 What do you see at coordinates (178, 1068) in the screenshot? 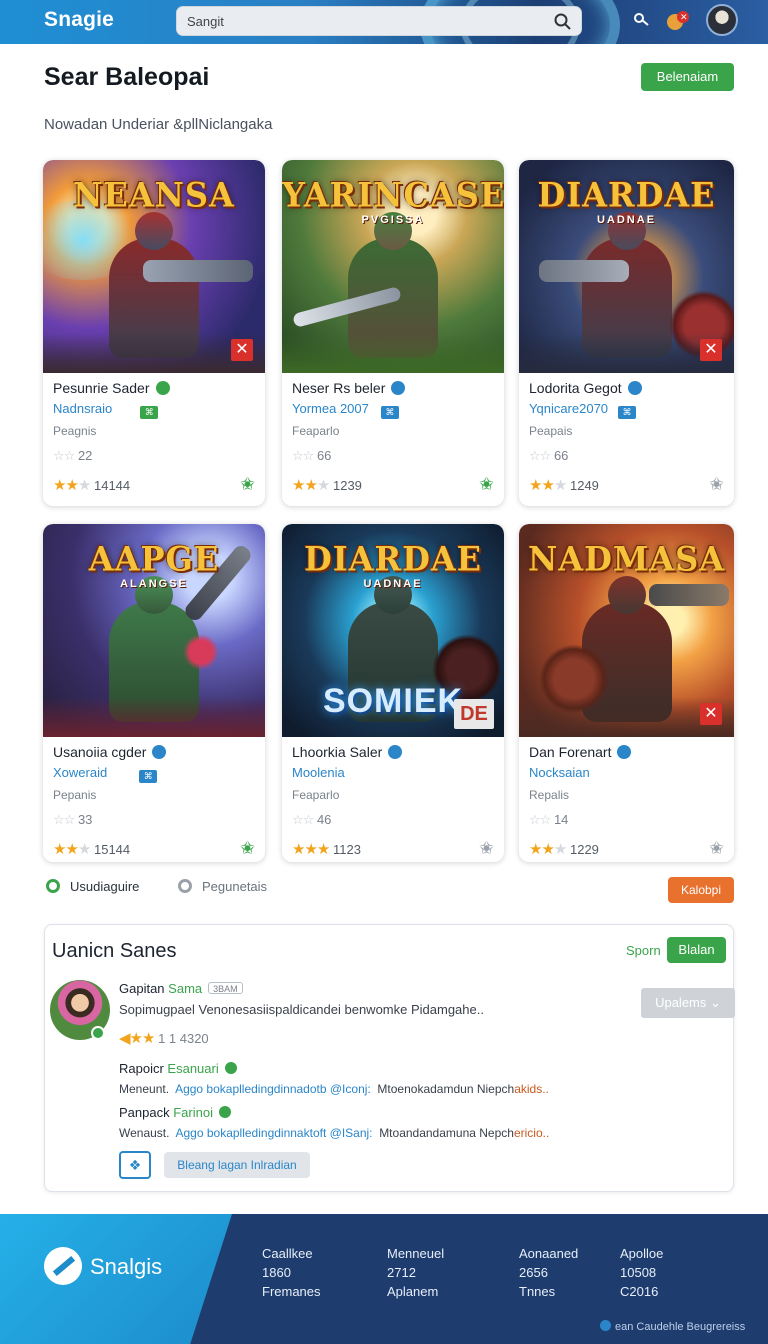
I see `reply-author: Rapoicr Esanuari` at bounding box center [178, 1068].